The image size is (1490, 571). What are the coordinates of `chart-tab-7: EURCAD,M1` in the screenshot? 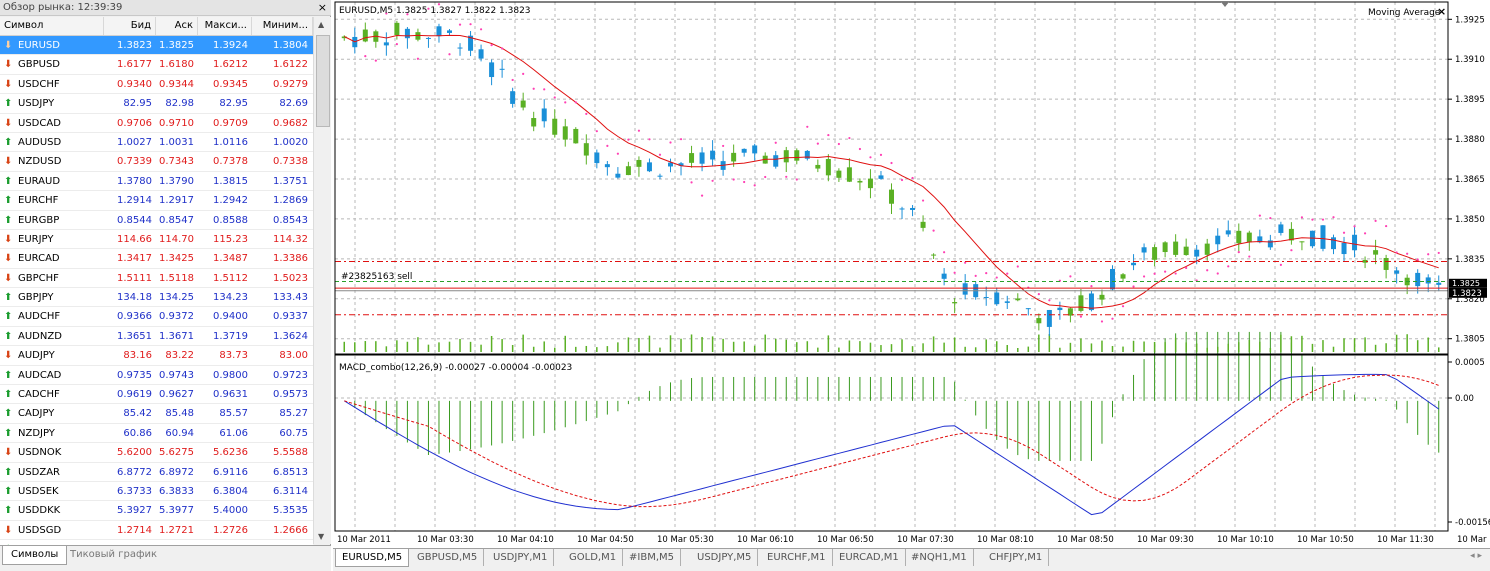 It's located at (869, 557).